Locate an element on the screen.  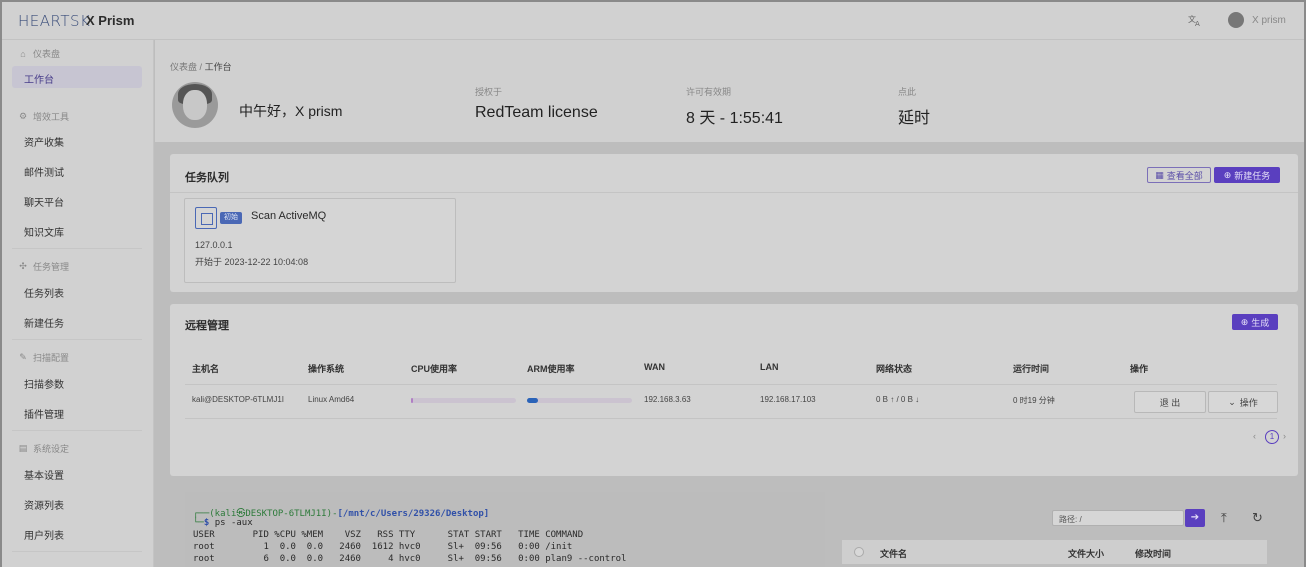
operations-dropdown: ⌄ 操作 is located at coordinates (1243, 402).